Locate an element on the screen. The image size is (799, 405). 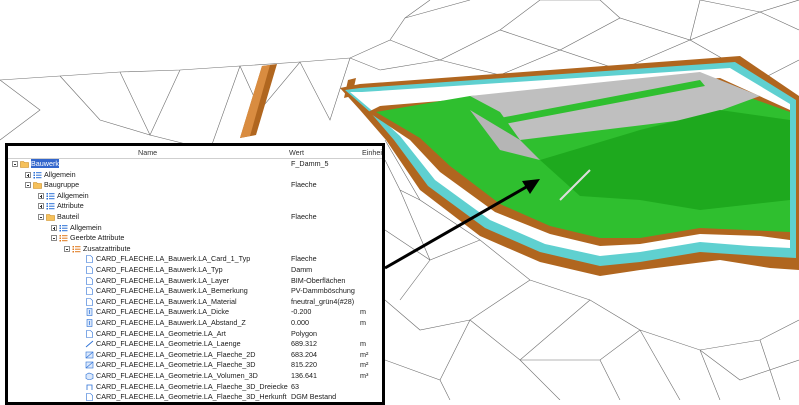
tree-row-value: DGM Bestand is located at coordinates (314, 397).